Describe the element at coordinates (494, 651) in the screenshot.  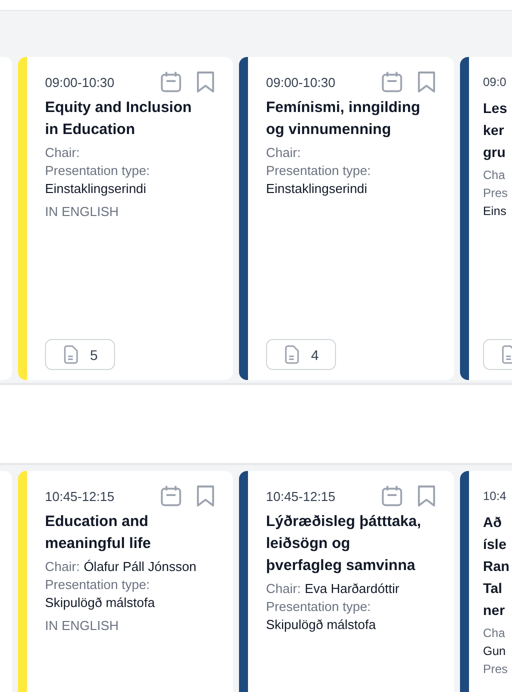
I see `chair-name: Gun` at that location.